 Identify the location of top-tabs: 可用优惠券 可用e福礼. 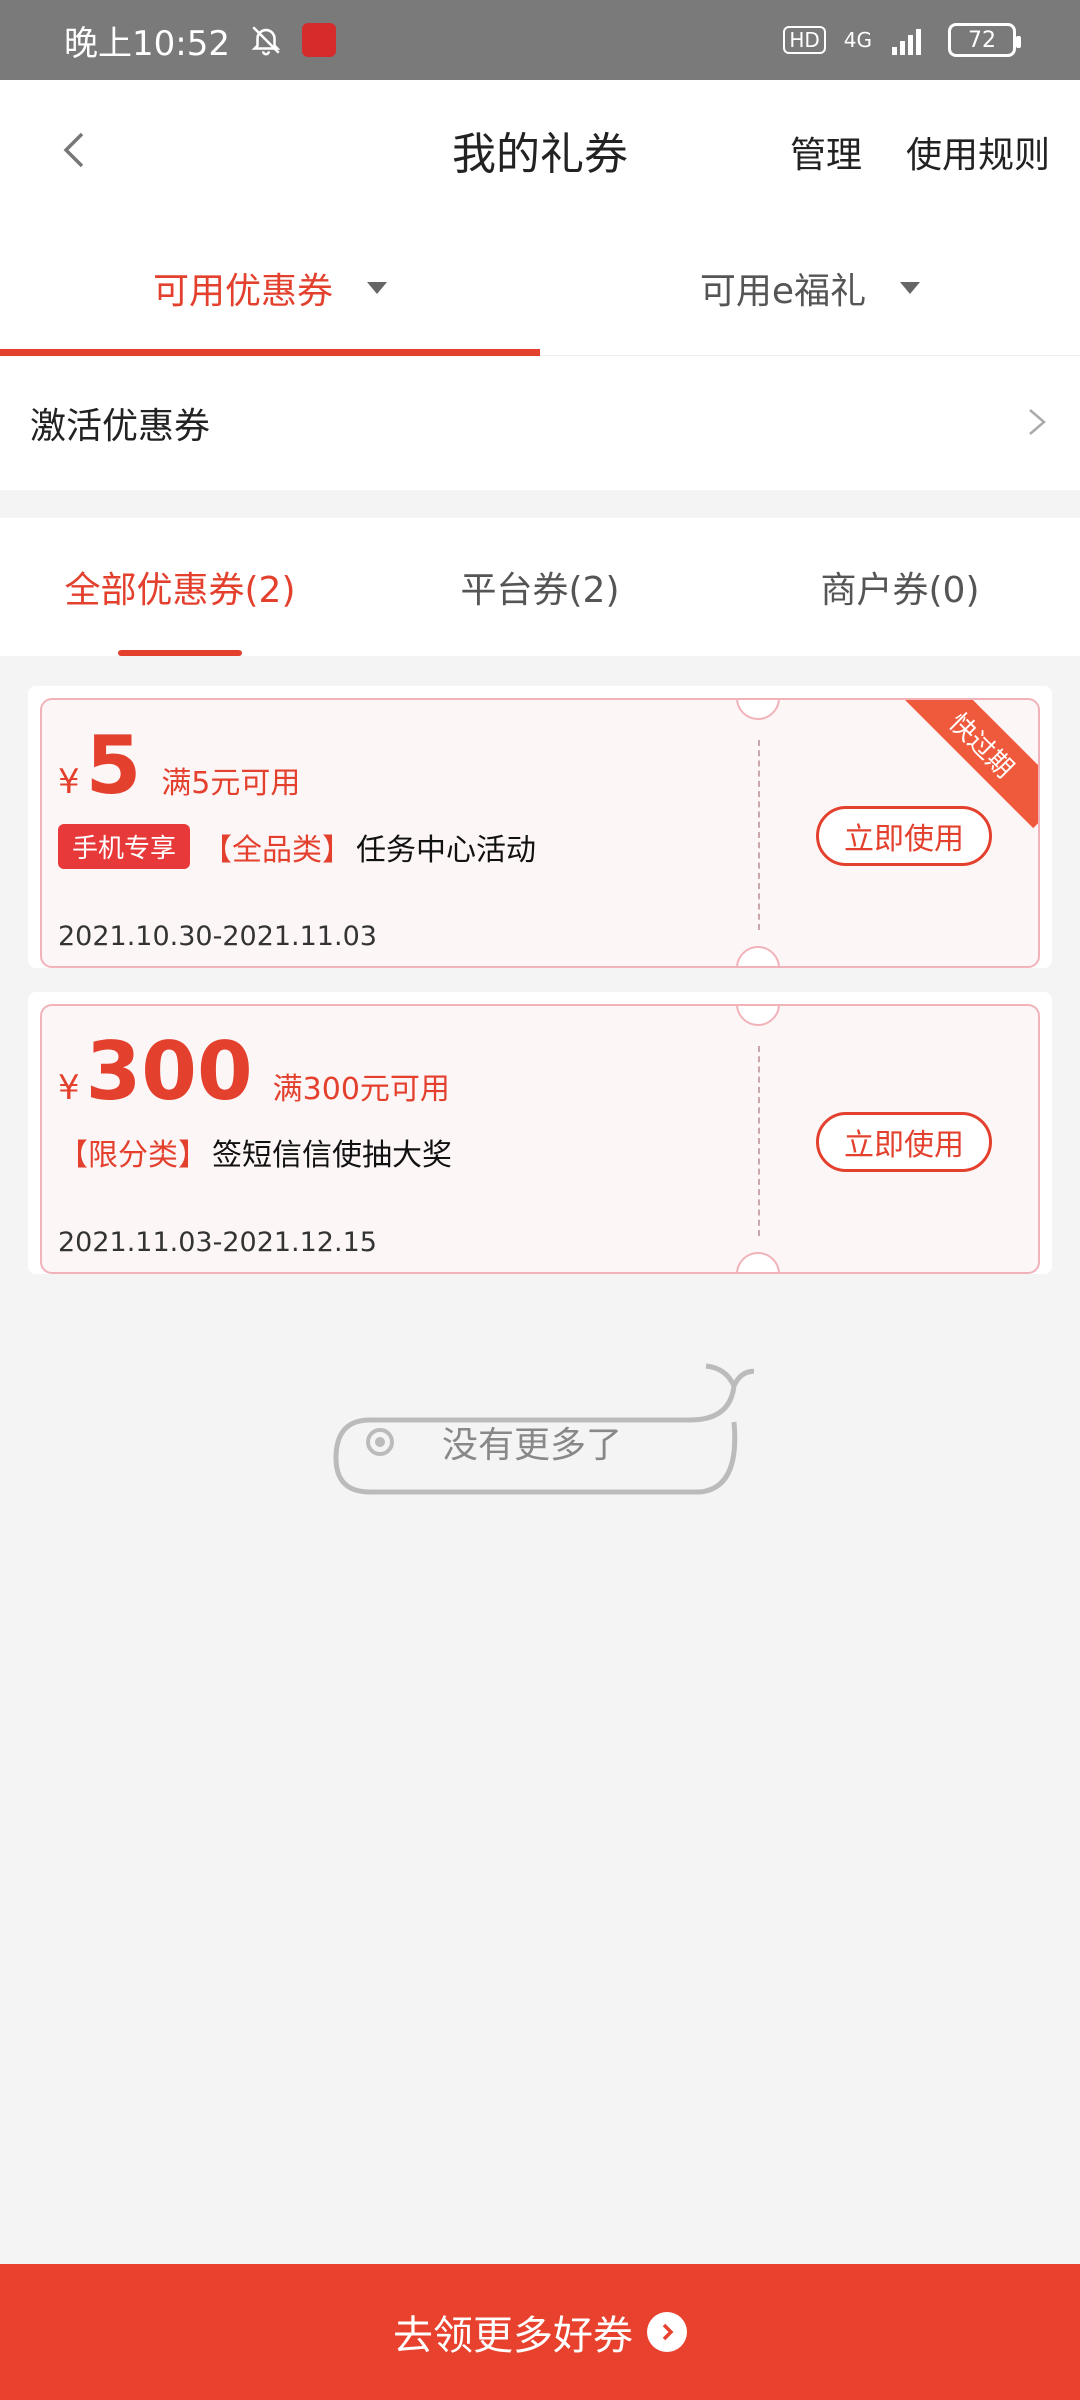
(540, 288).